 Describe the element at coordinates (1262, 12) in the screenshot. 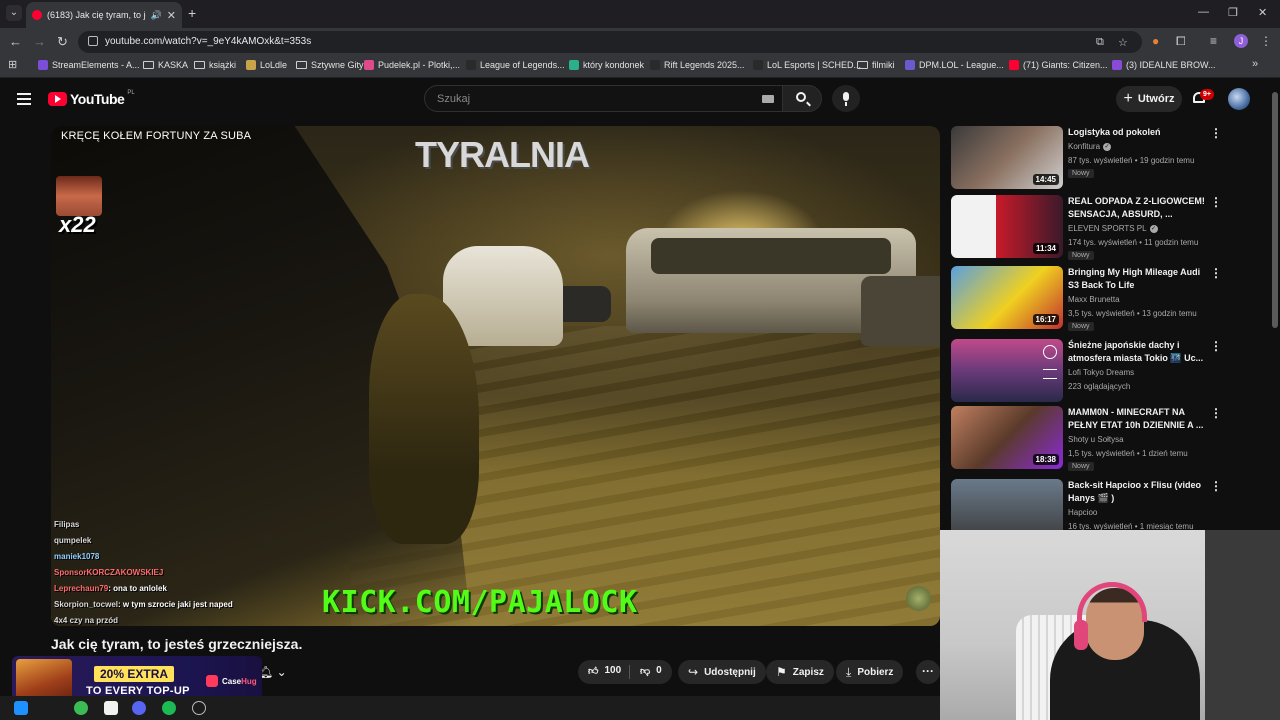

I see `close-window-icon: ✕` at that location.